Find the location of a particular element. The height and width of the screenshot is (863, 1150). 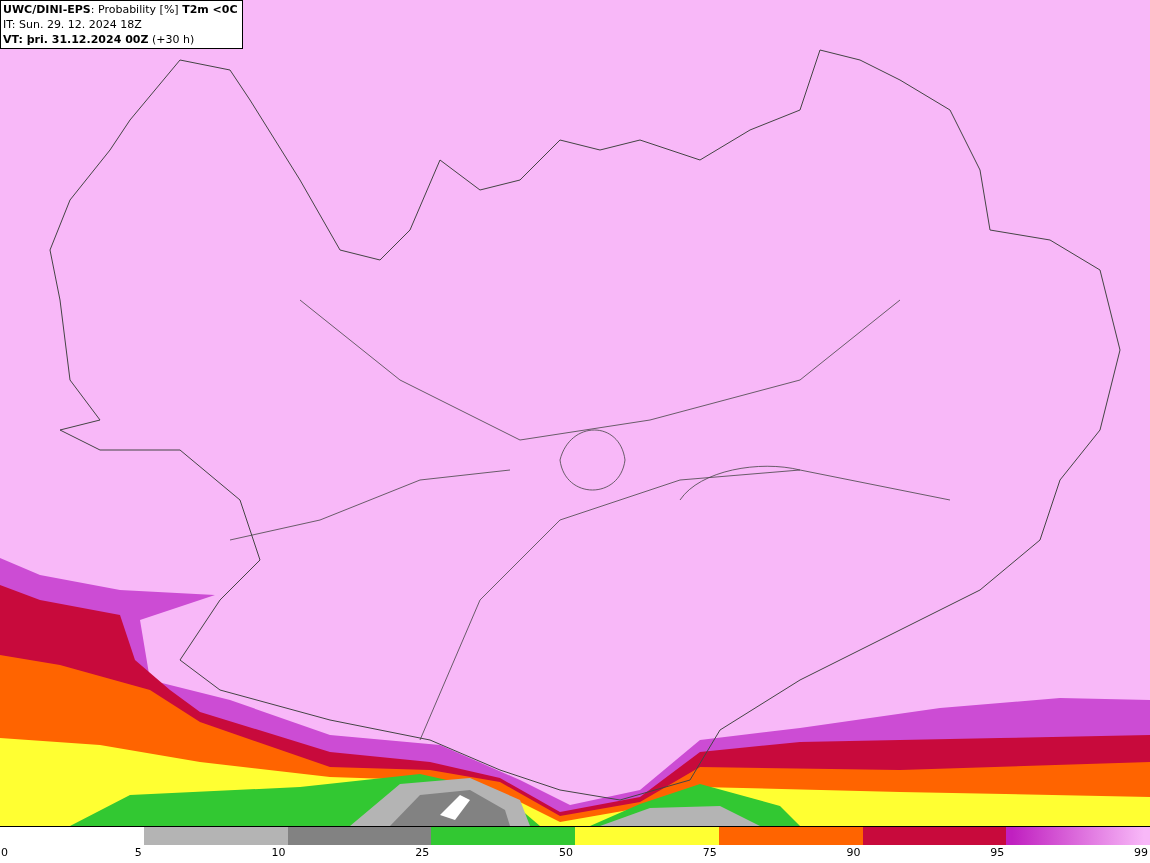

legend-tick-label: 99 is located at coordinates (1141, 853).